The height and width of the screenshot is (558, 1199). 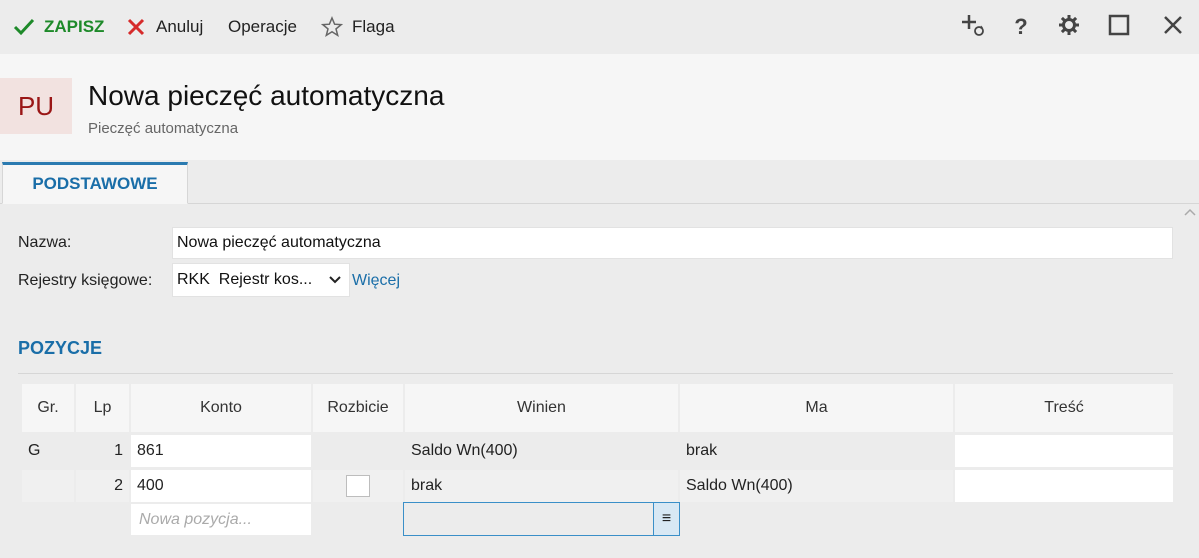 What do you see at coordinates (599, 182) in the screenshot?
I see `tab-strip: PODSTAWOWE` at bounding box center [599, 182].